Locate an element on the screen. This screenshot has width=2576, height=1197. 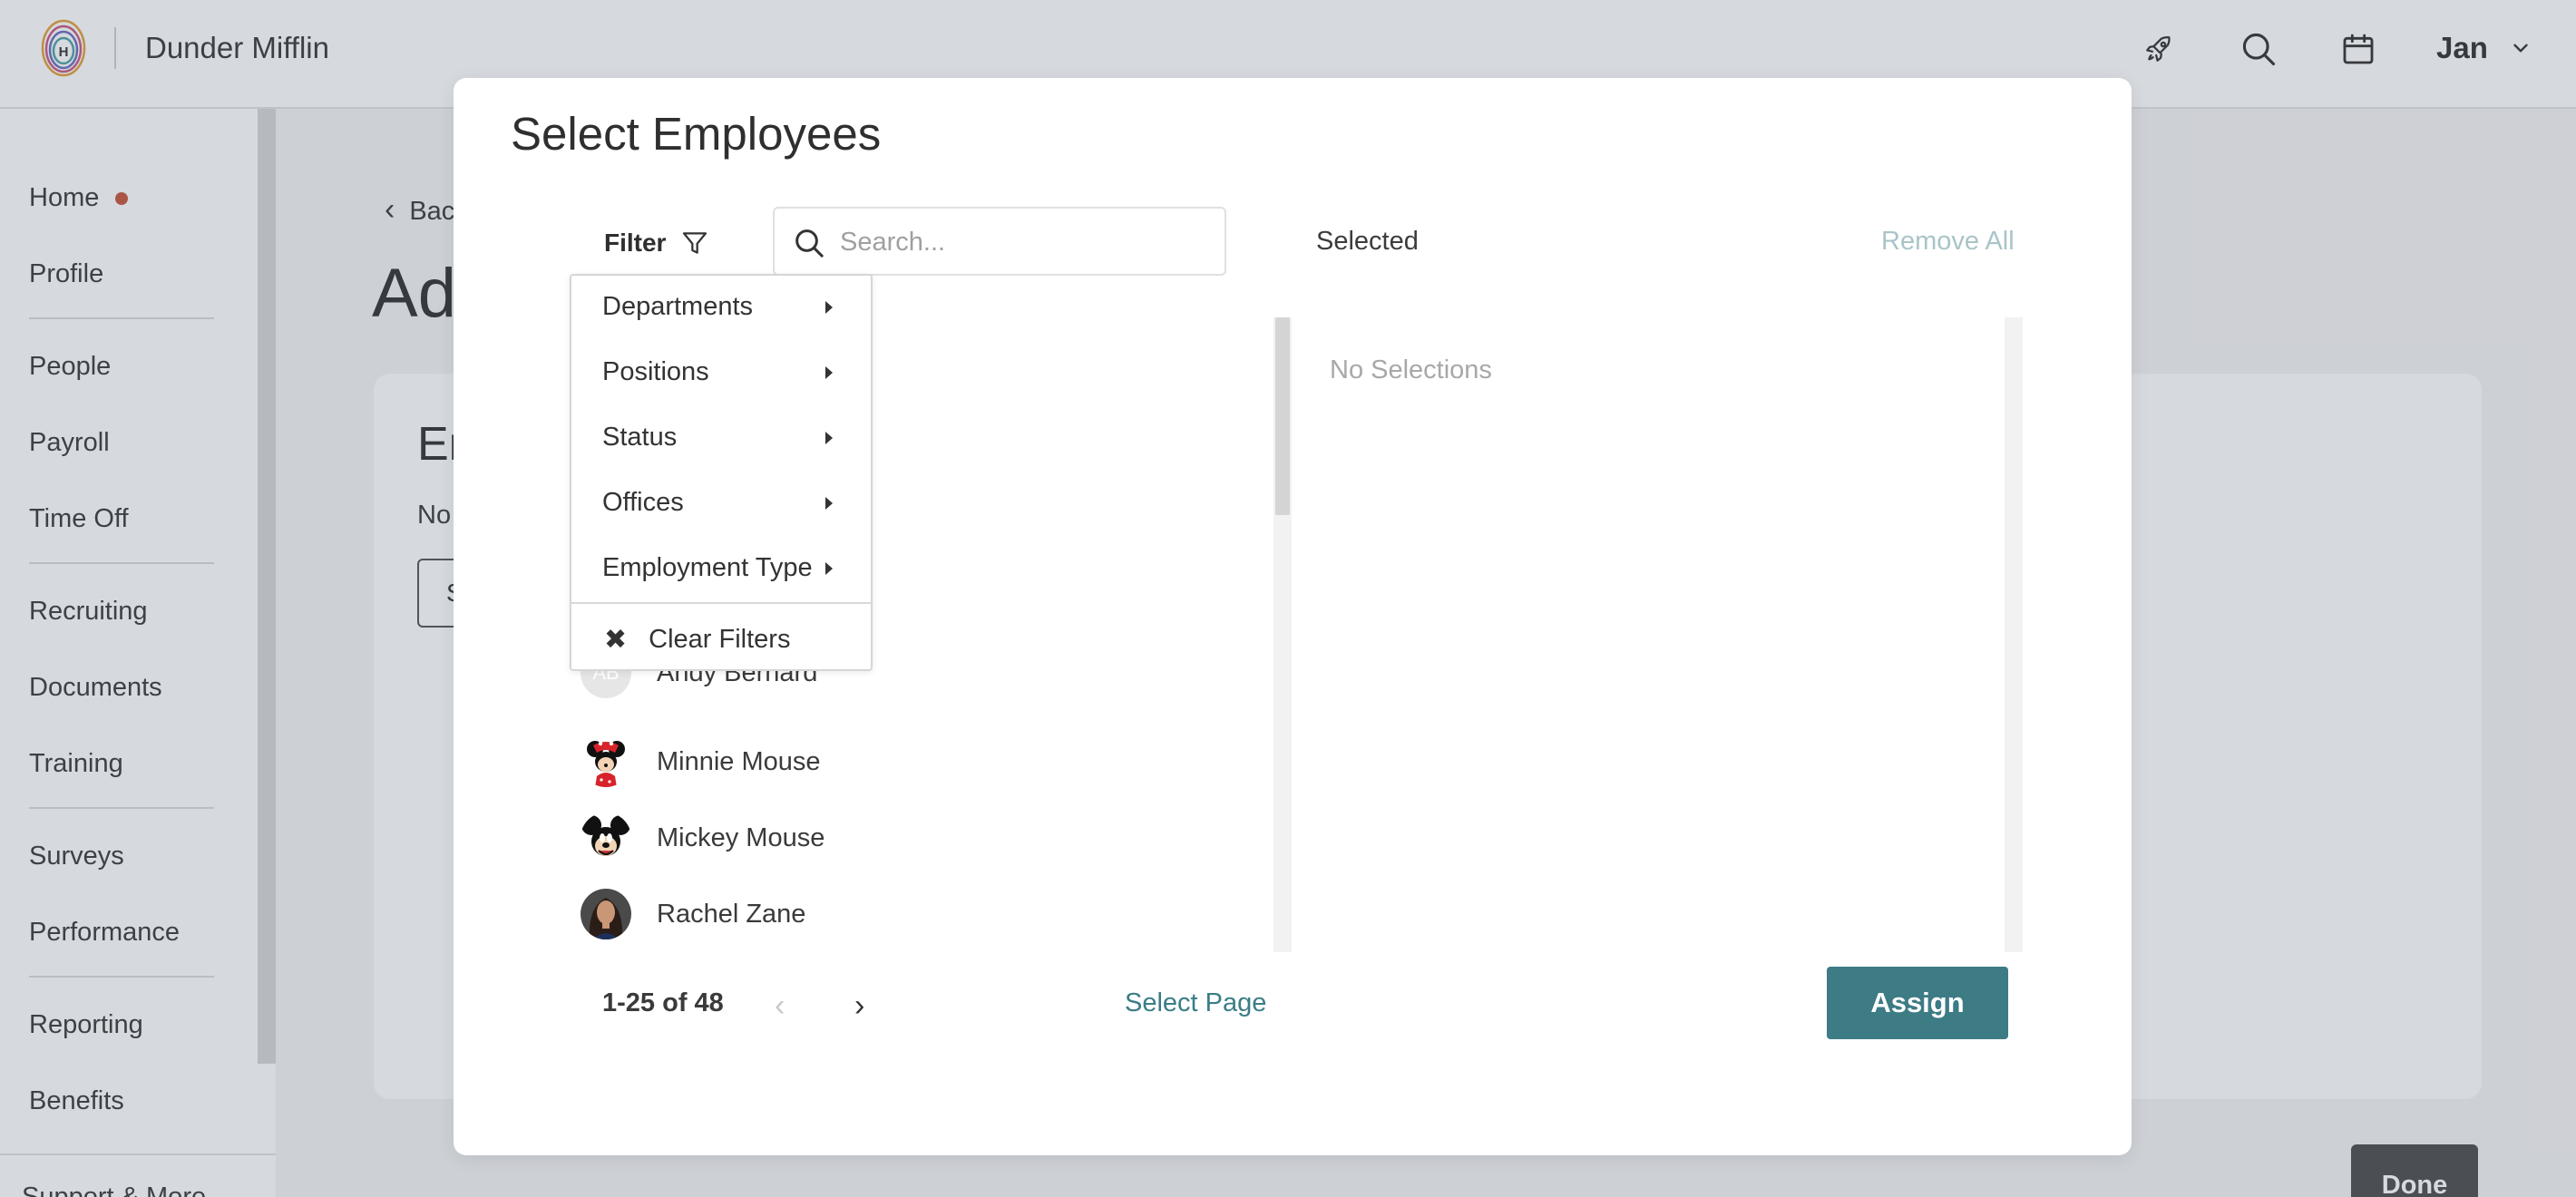
employee-name: Rachel Zane is located at coordinates (731, 914).